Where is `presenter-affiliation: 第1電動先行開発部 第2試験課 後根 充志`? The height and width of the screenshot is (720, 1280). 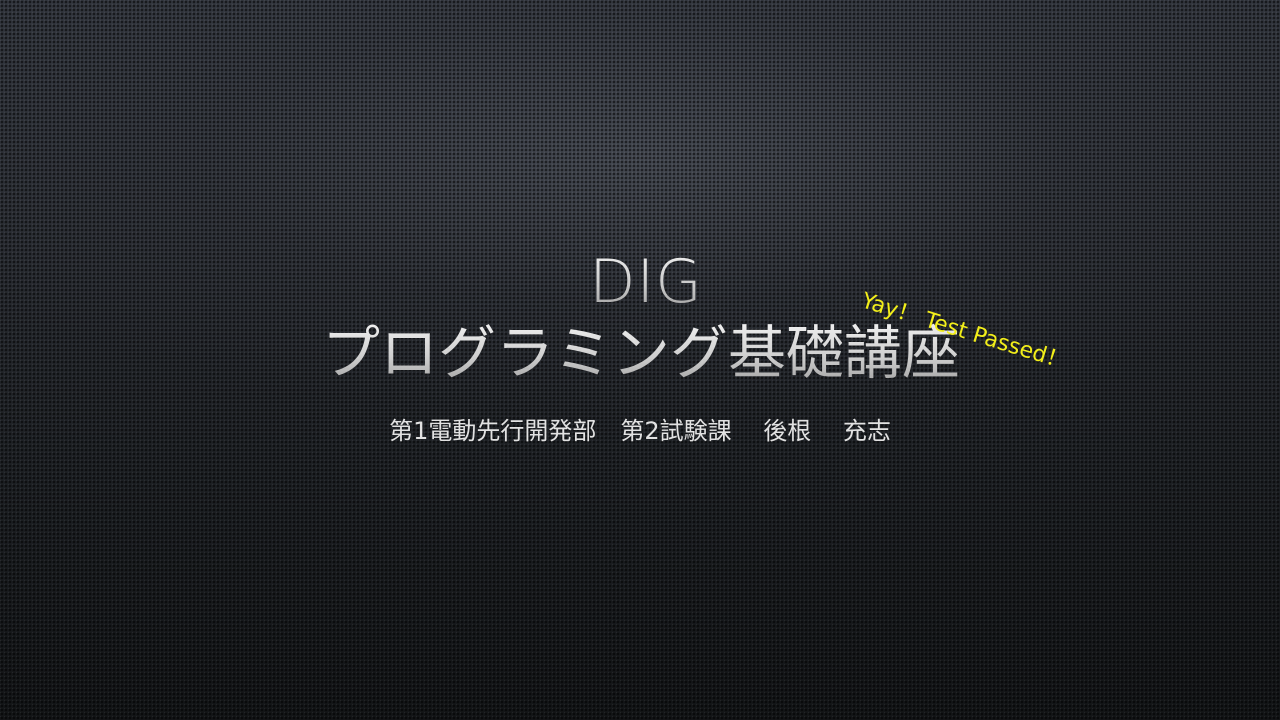 presenter-affiliation: 第1電動先行開発部 第2試験課 後根 充志 is located at coordinates (640, 431).